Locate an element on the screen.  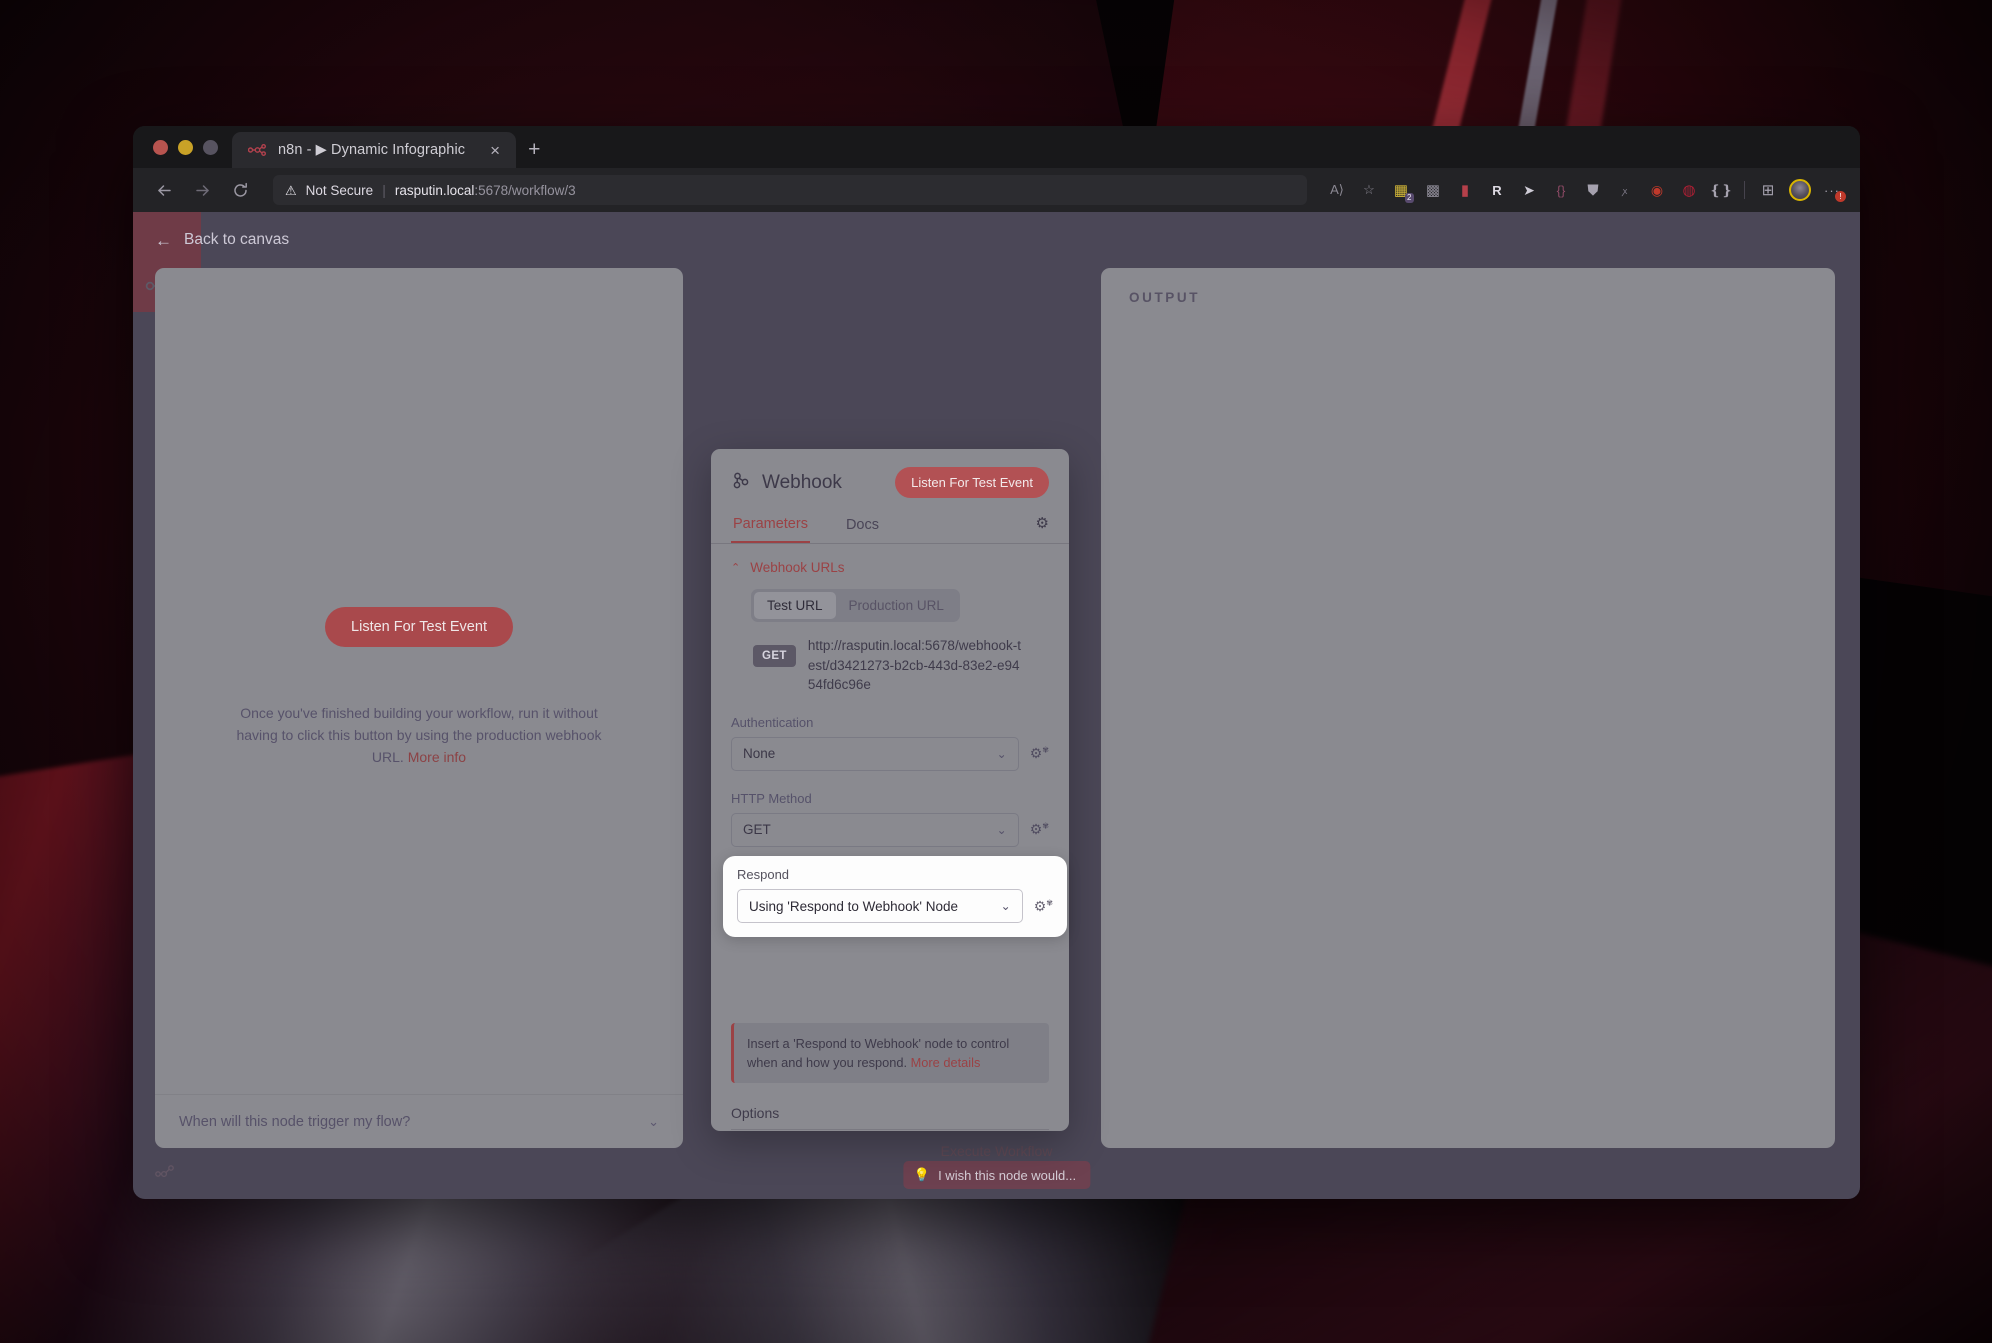
extension-badge-count: 2 is located at coordinates (1409, 198).